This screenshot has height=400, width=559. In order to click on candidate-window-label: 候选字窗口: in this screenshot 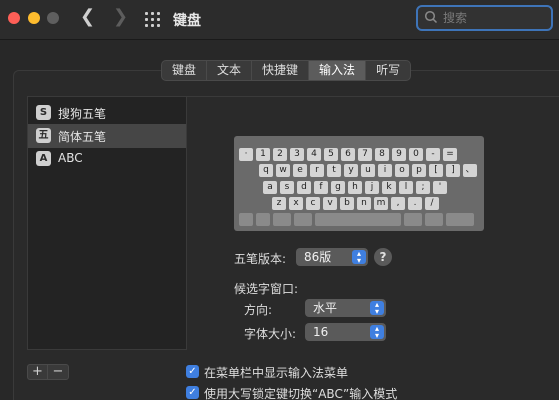, I will do `click(266, 289)`.